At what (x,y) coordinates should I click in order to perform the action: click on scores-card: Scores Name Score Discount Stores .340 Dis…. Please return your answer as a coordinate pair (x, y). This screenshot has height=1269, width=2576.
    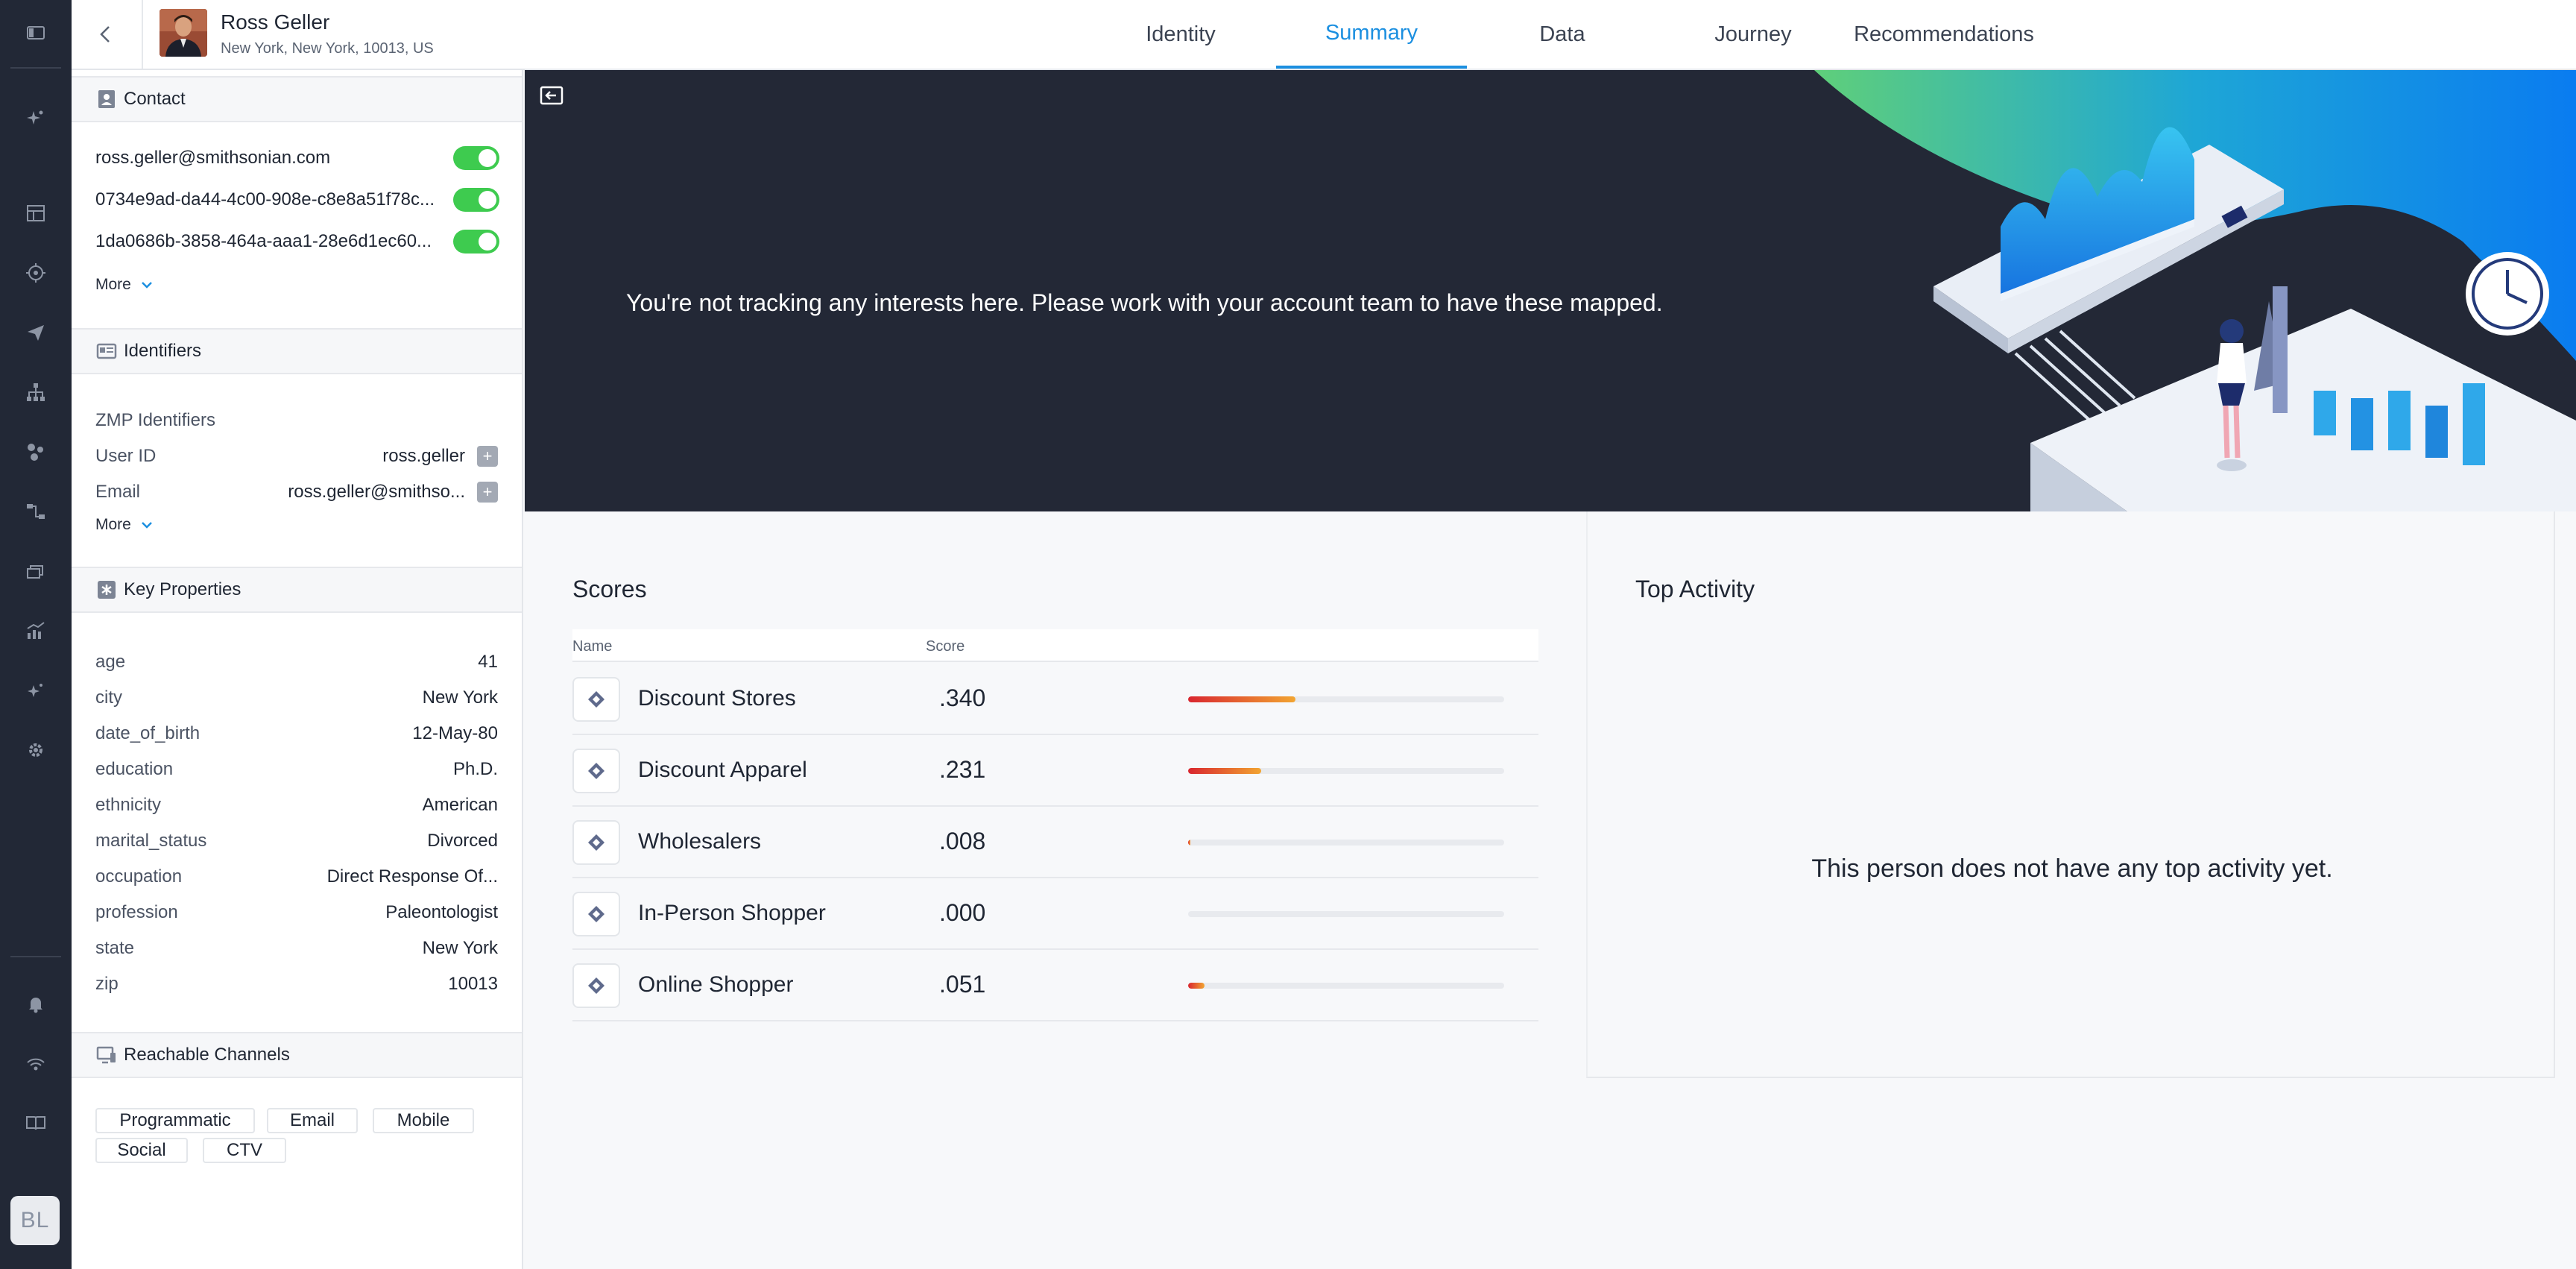
    Looking at the image, I should click on (1055, 798).